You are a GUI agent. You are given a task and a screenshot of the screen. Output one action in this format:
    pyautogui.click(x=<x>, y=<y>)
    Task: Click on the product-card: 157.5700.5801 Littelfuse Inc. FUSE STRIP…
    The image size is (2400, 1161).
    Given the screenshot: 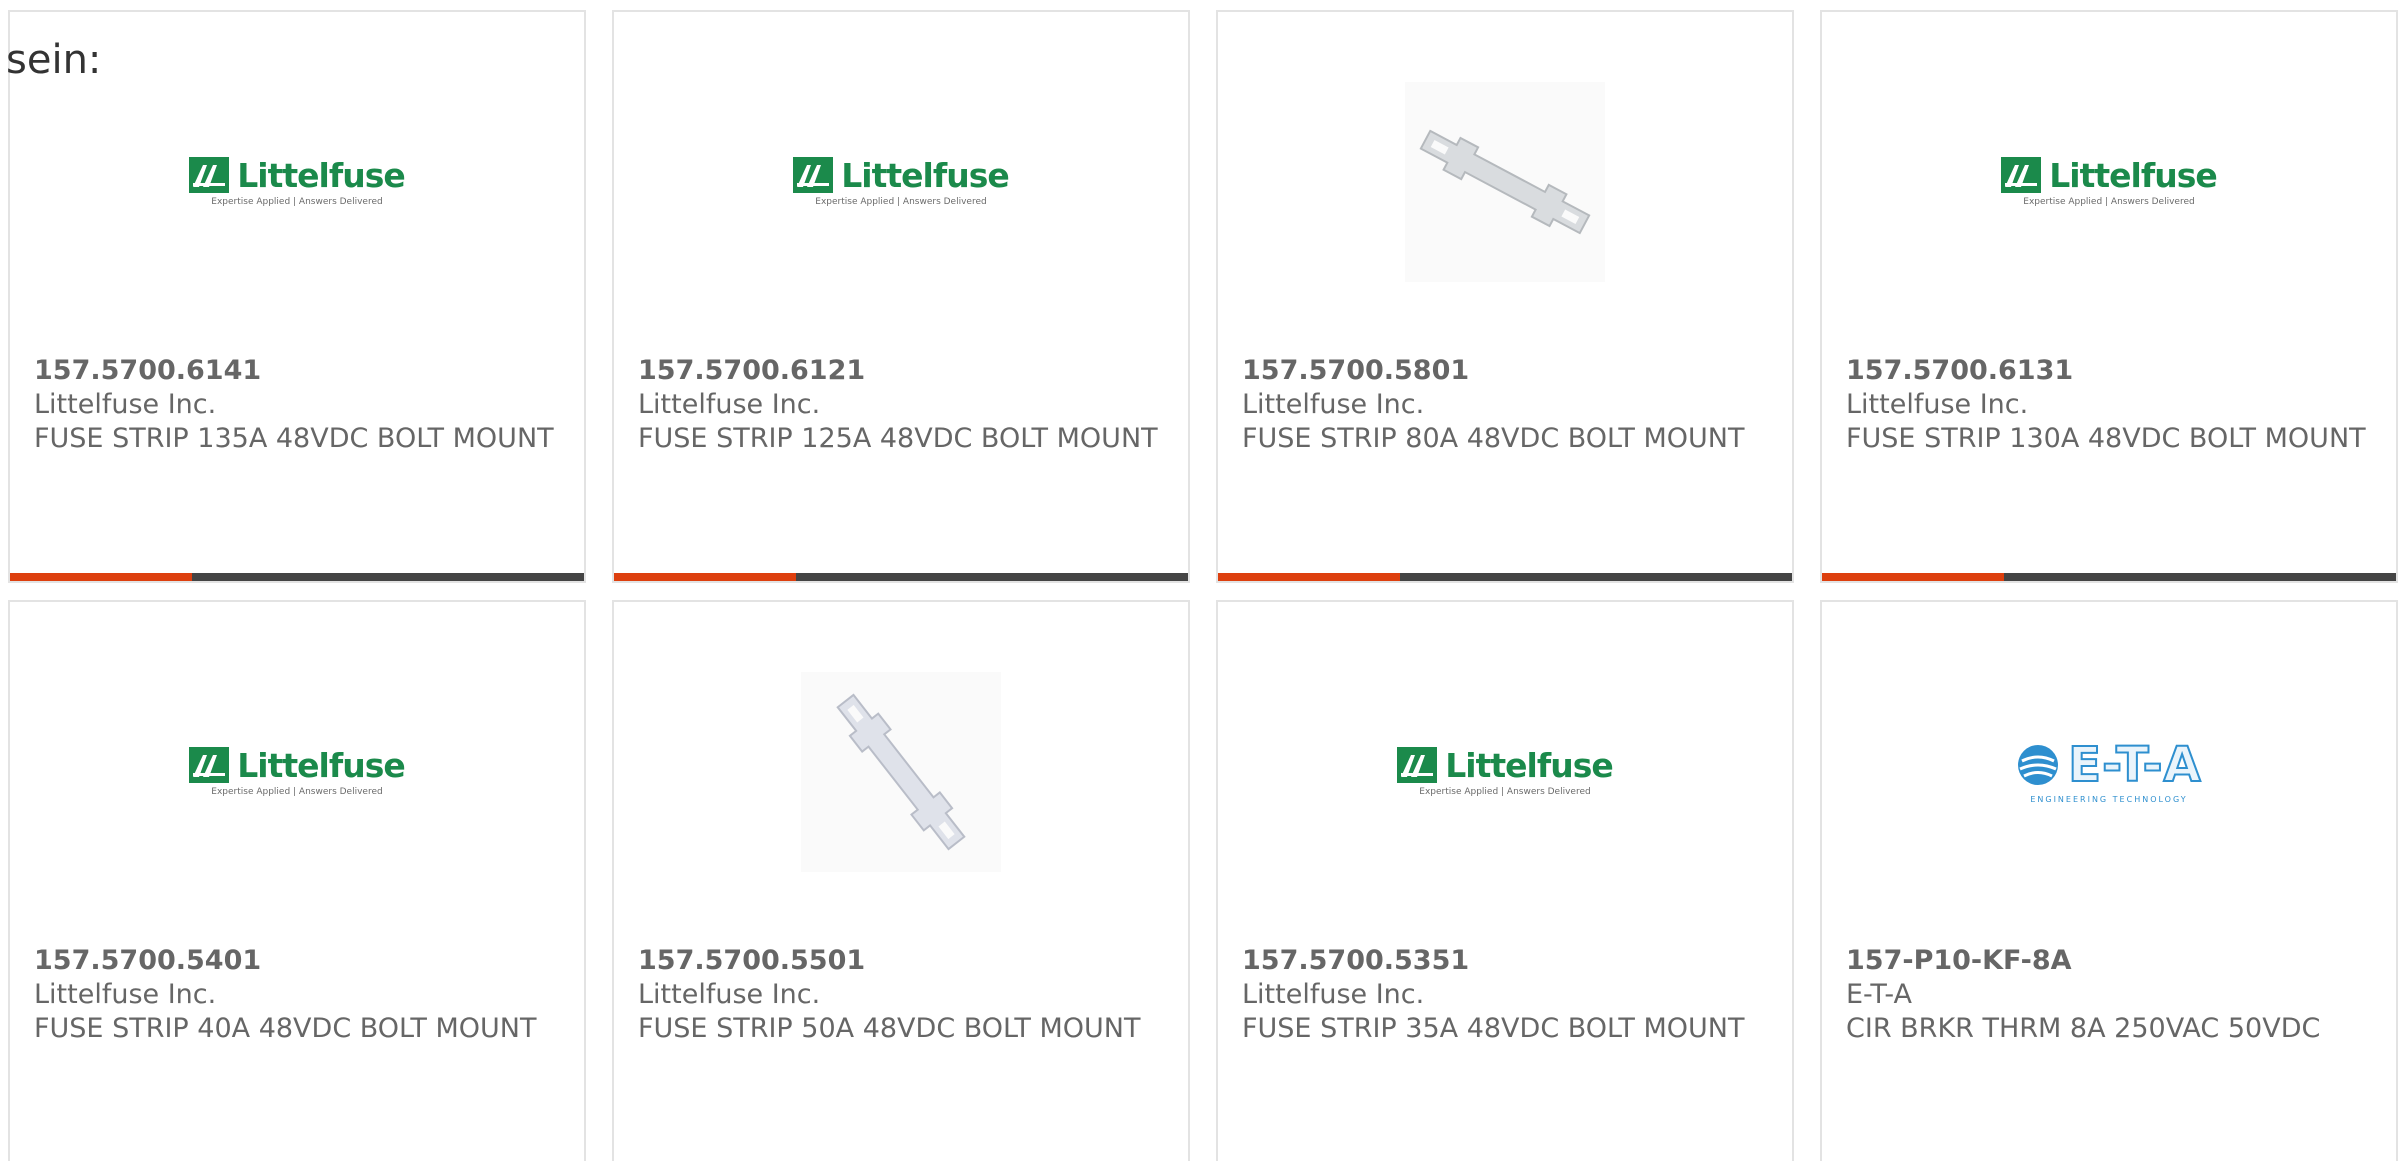 What is the action you would take?
    pyautogui.click(x=1505, y=296)
    